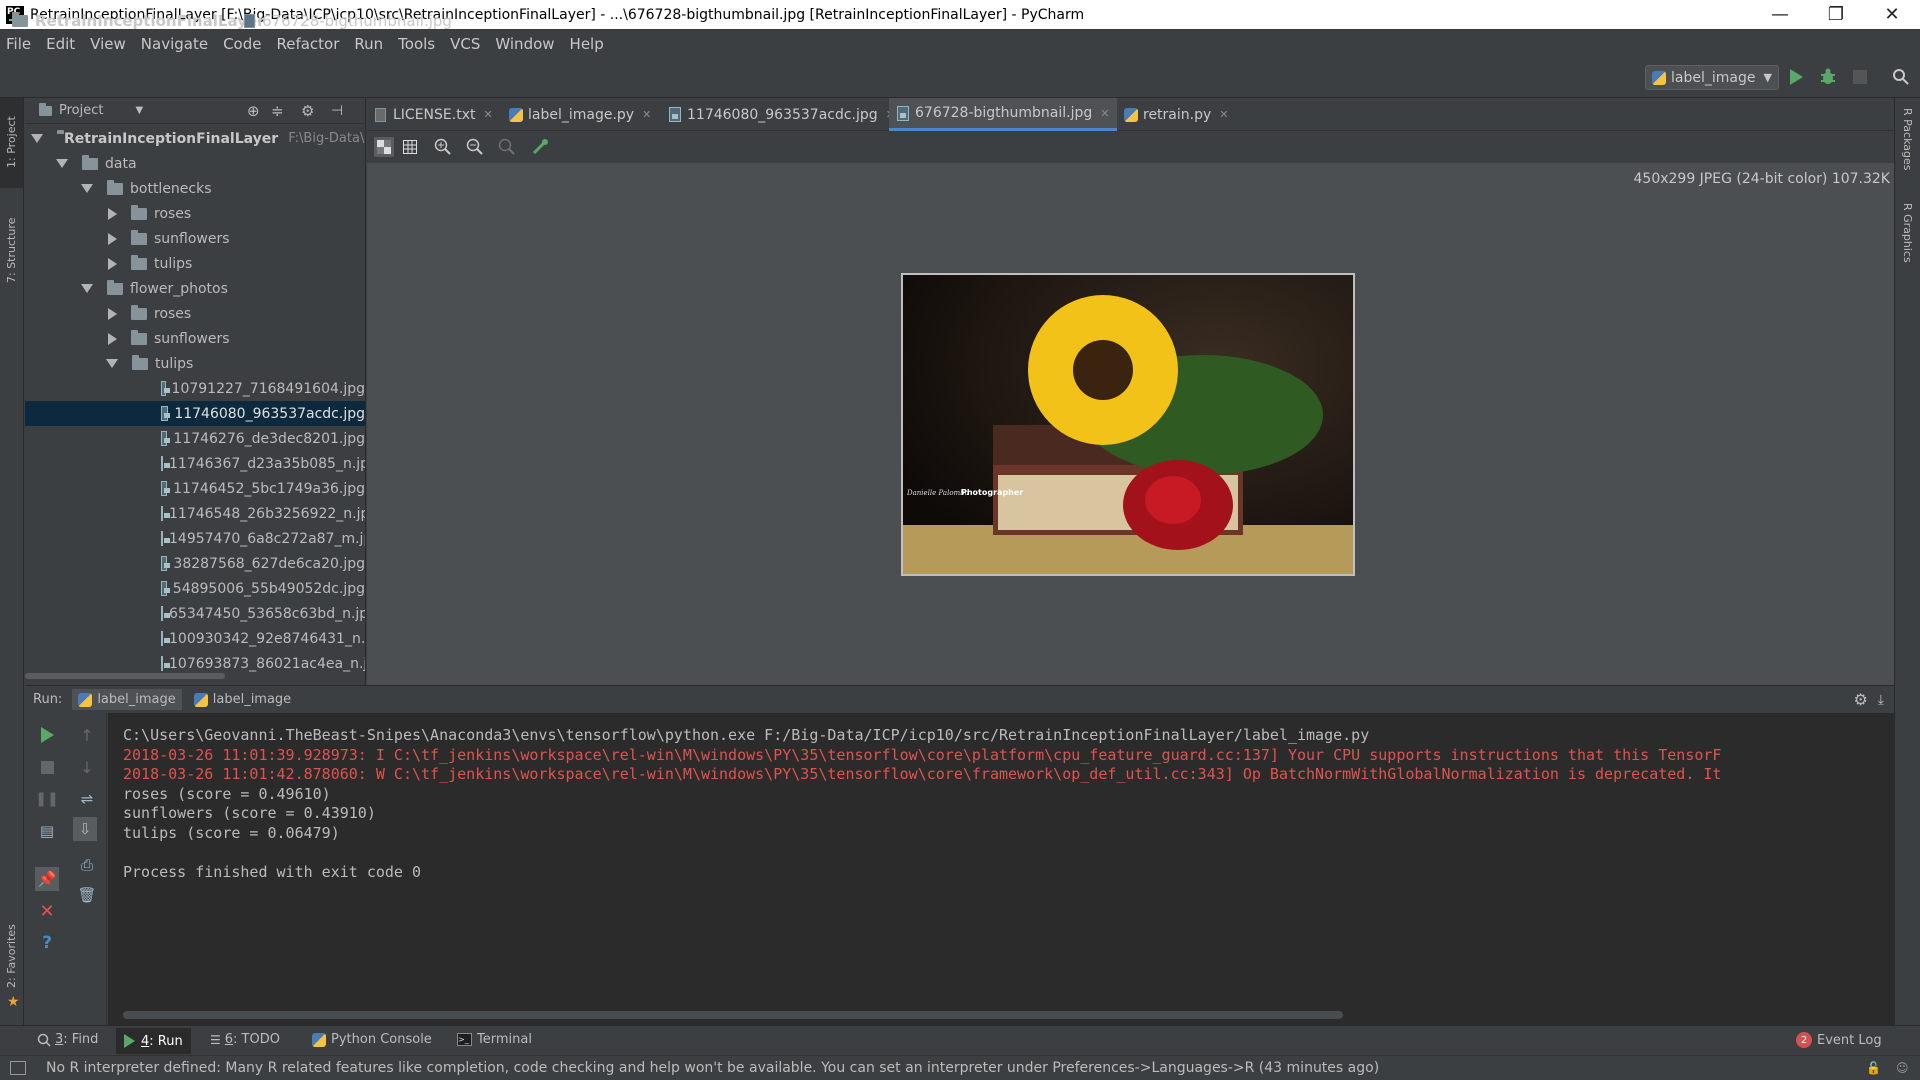 The image size is (1920, 1080). Describe the element at coordinates (47, 735) in the screenshot. I see `rerun-button` at that location.